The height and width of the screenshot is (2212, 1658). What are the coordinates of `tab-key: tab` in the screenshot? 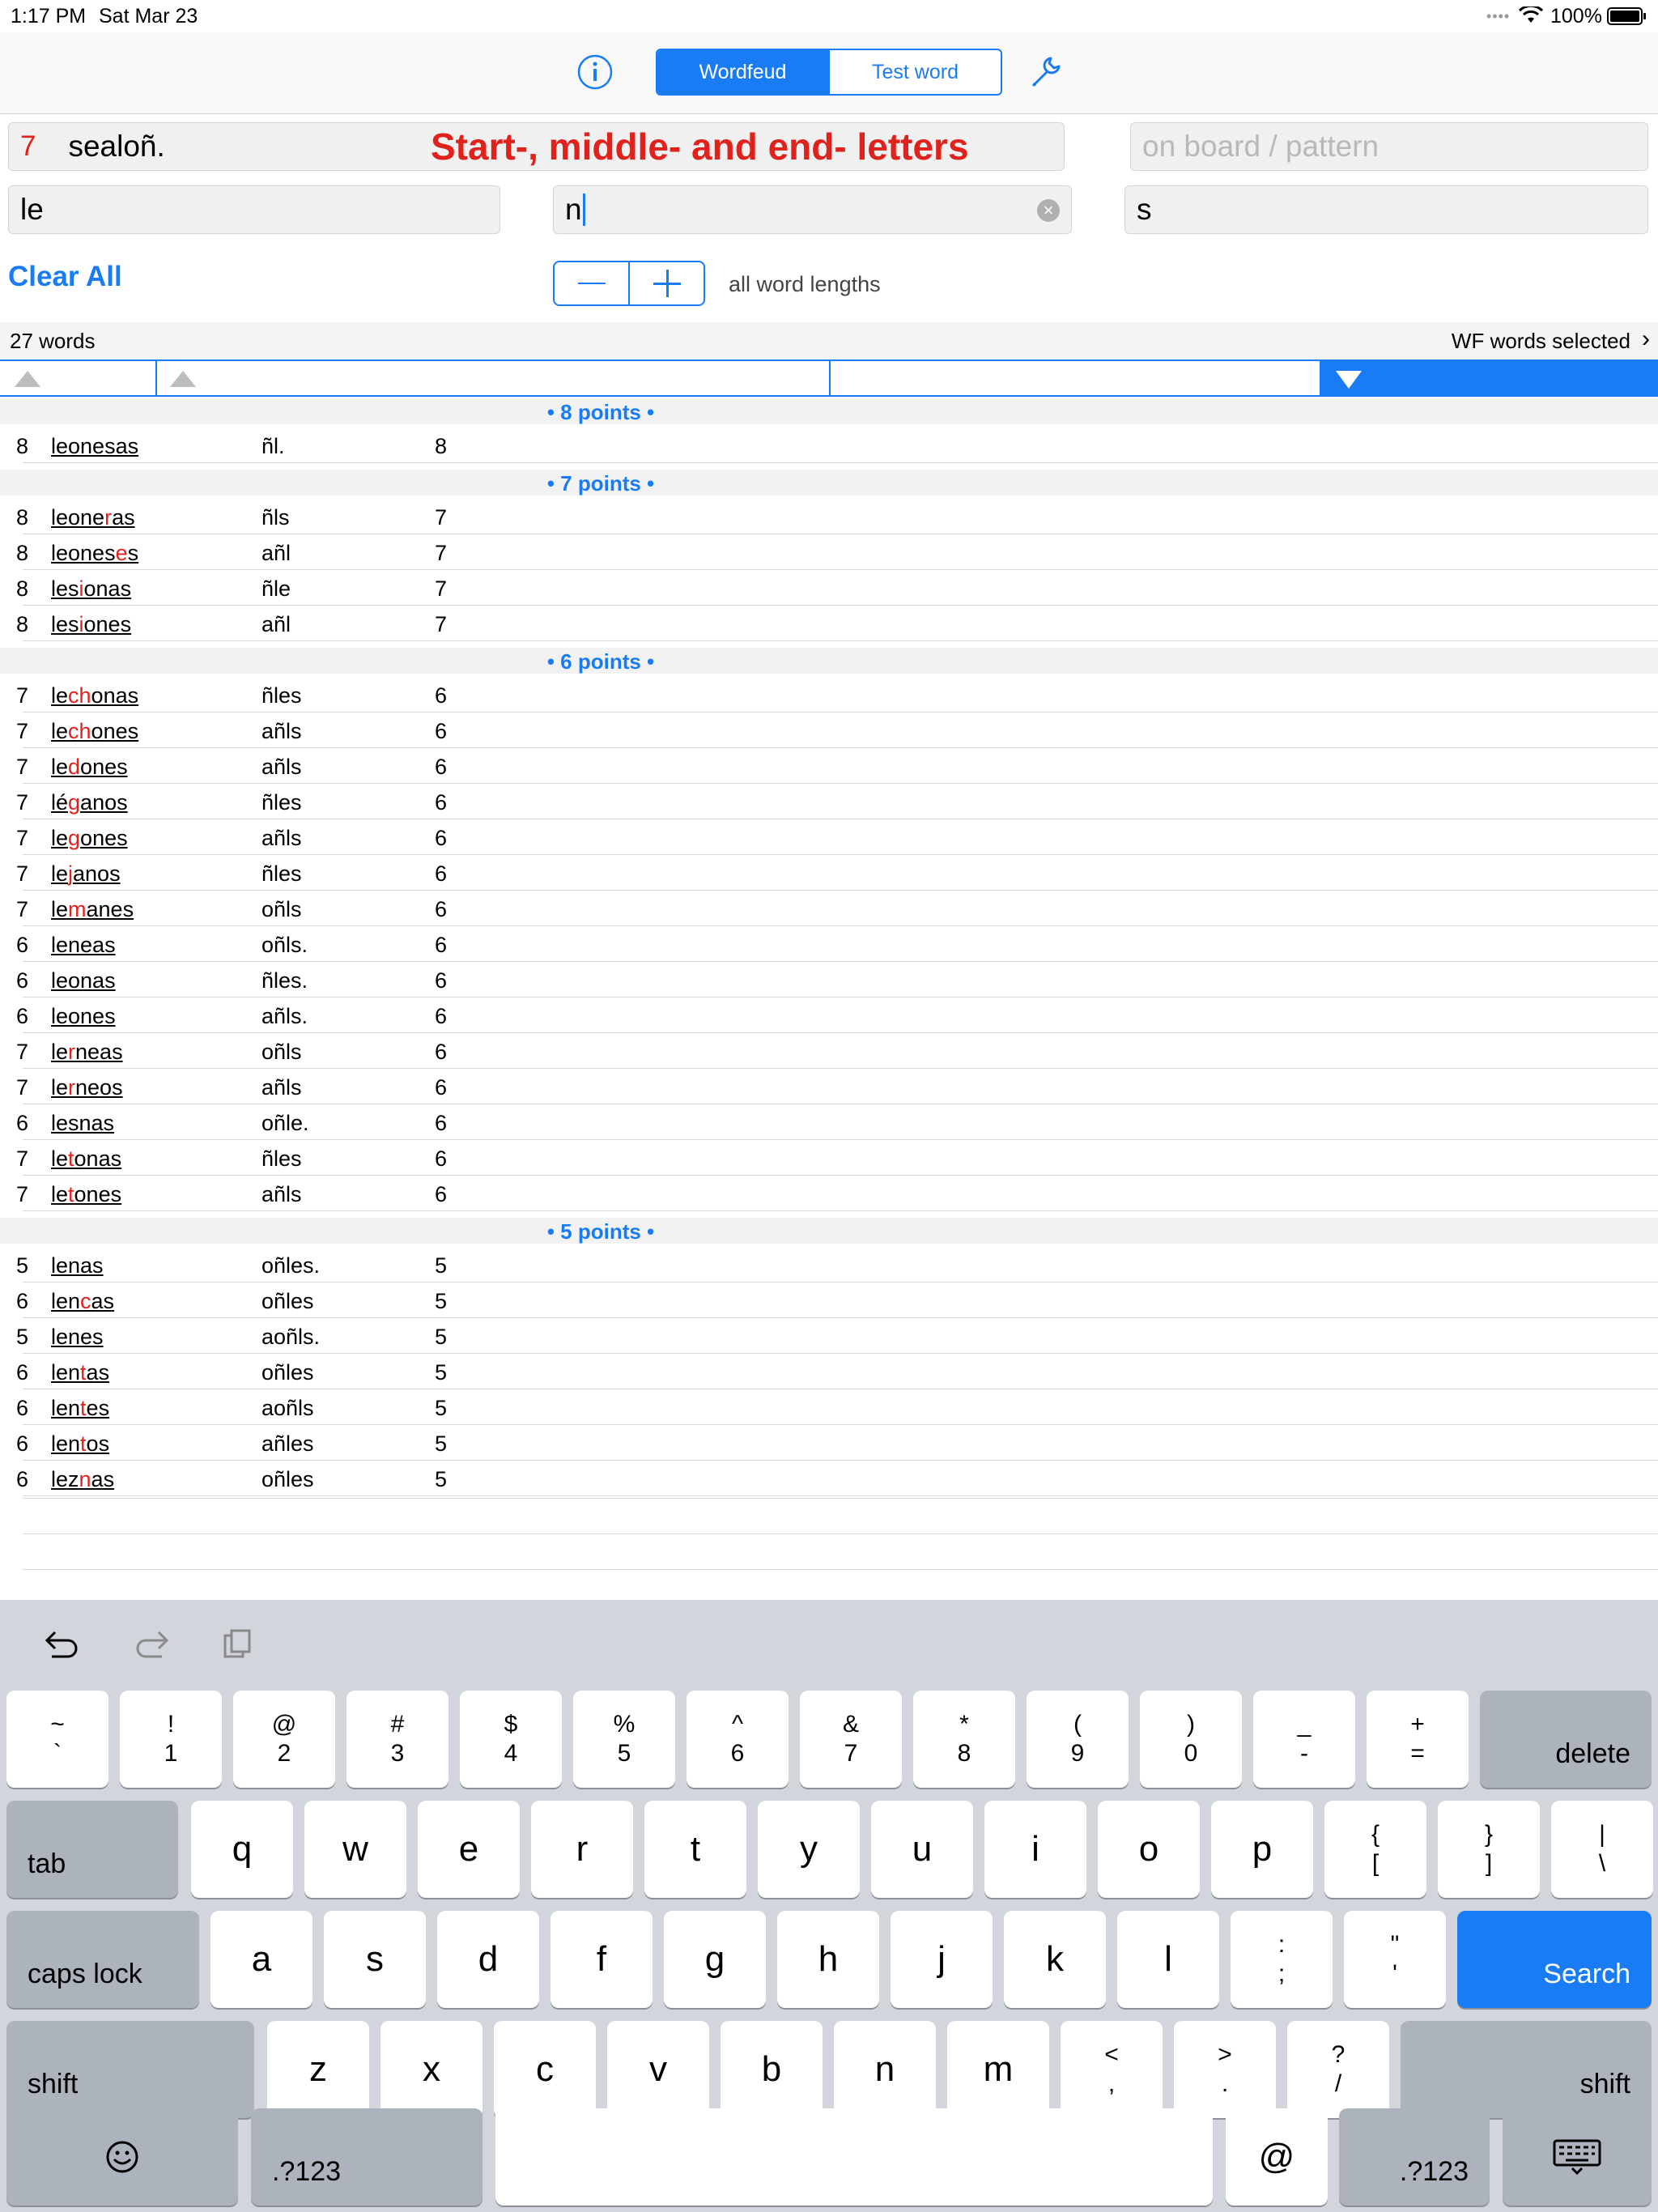 It's located at (92, 1849).